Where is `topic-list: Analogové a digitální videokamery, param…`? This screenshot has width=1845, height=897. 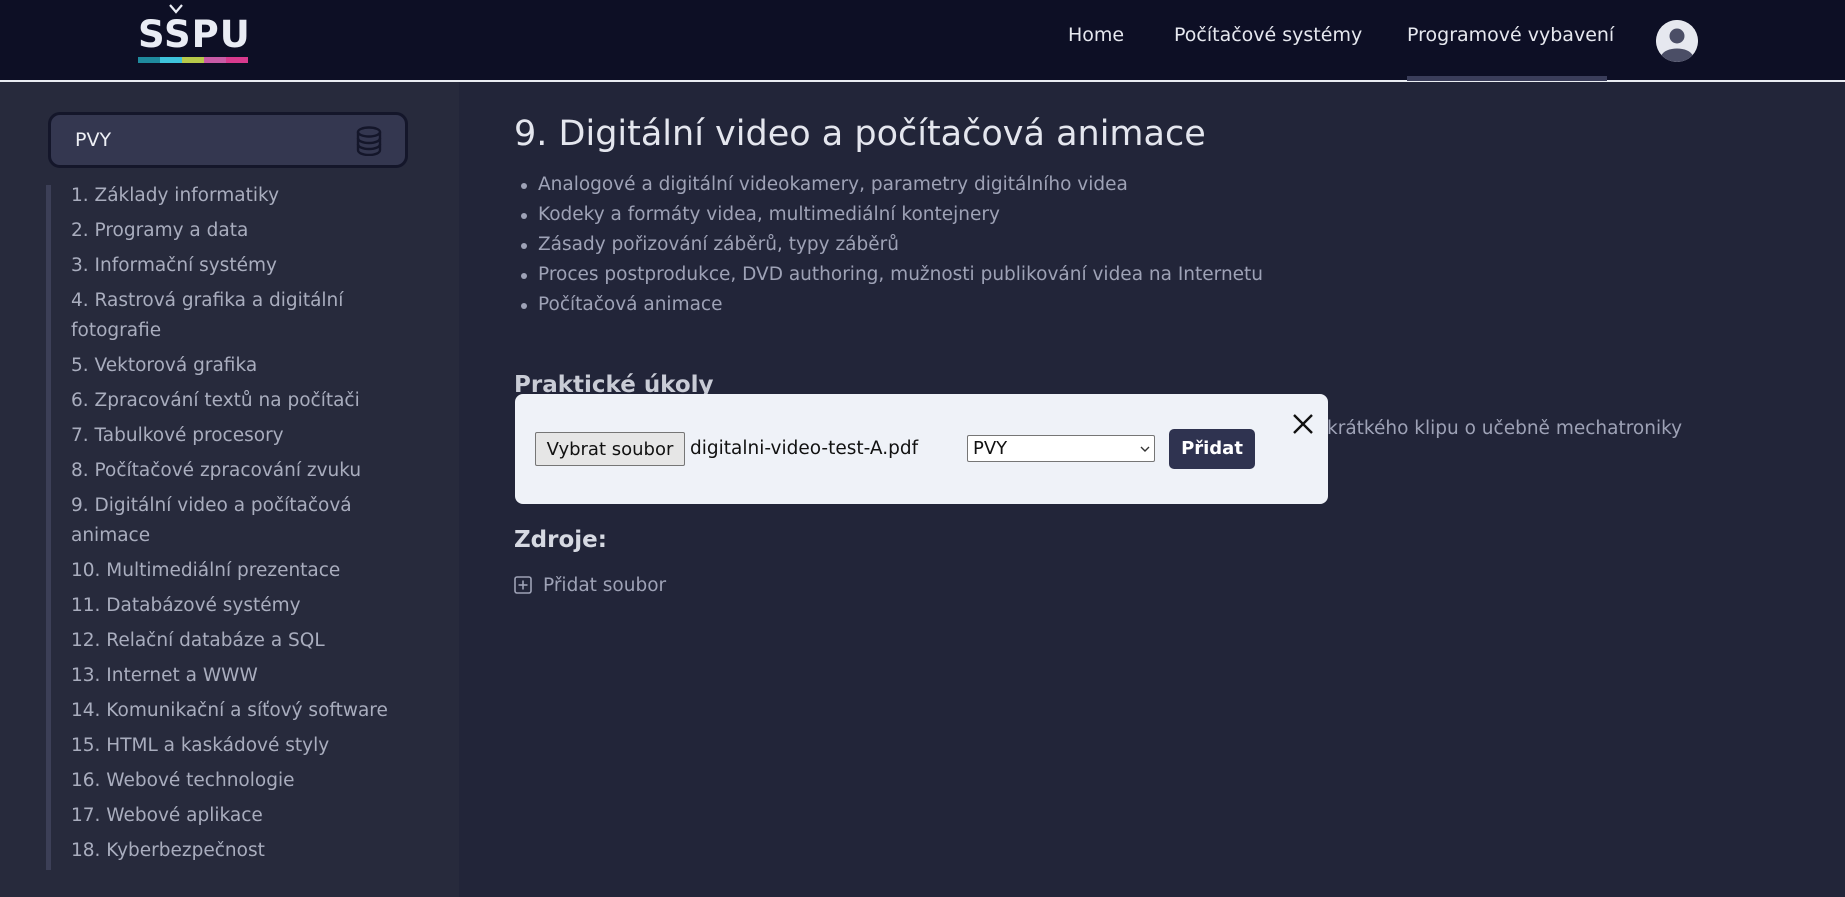 topic-list: Analogové a digitální videokamery, param… is located at coordinates (888, 245).